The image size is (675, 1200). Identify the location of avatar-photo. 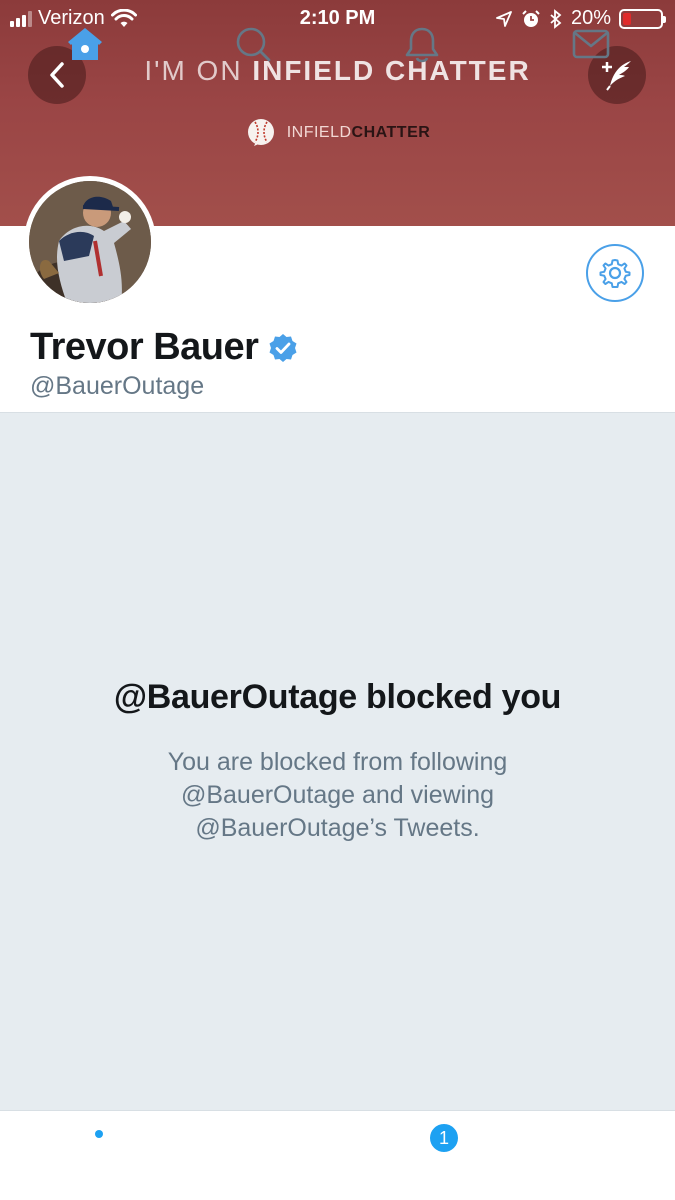
(90, 242).